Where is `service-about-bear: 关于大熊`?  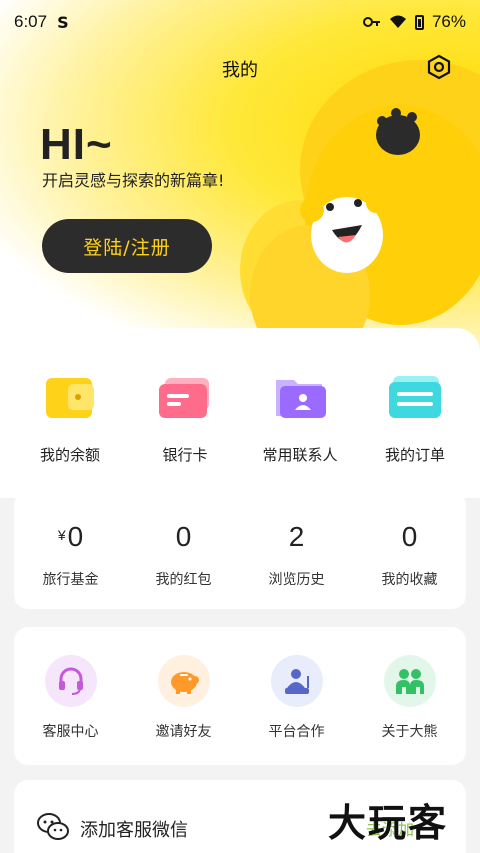
service-about-bear: 关于大熊 is located at coordinates (409, 698).